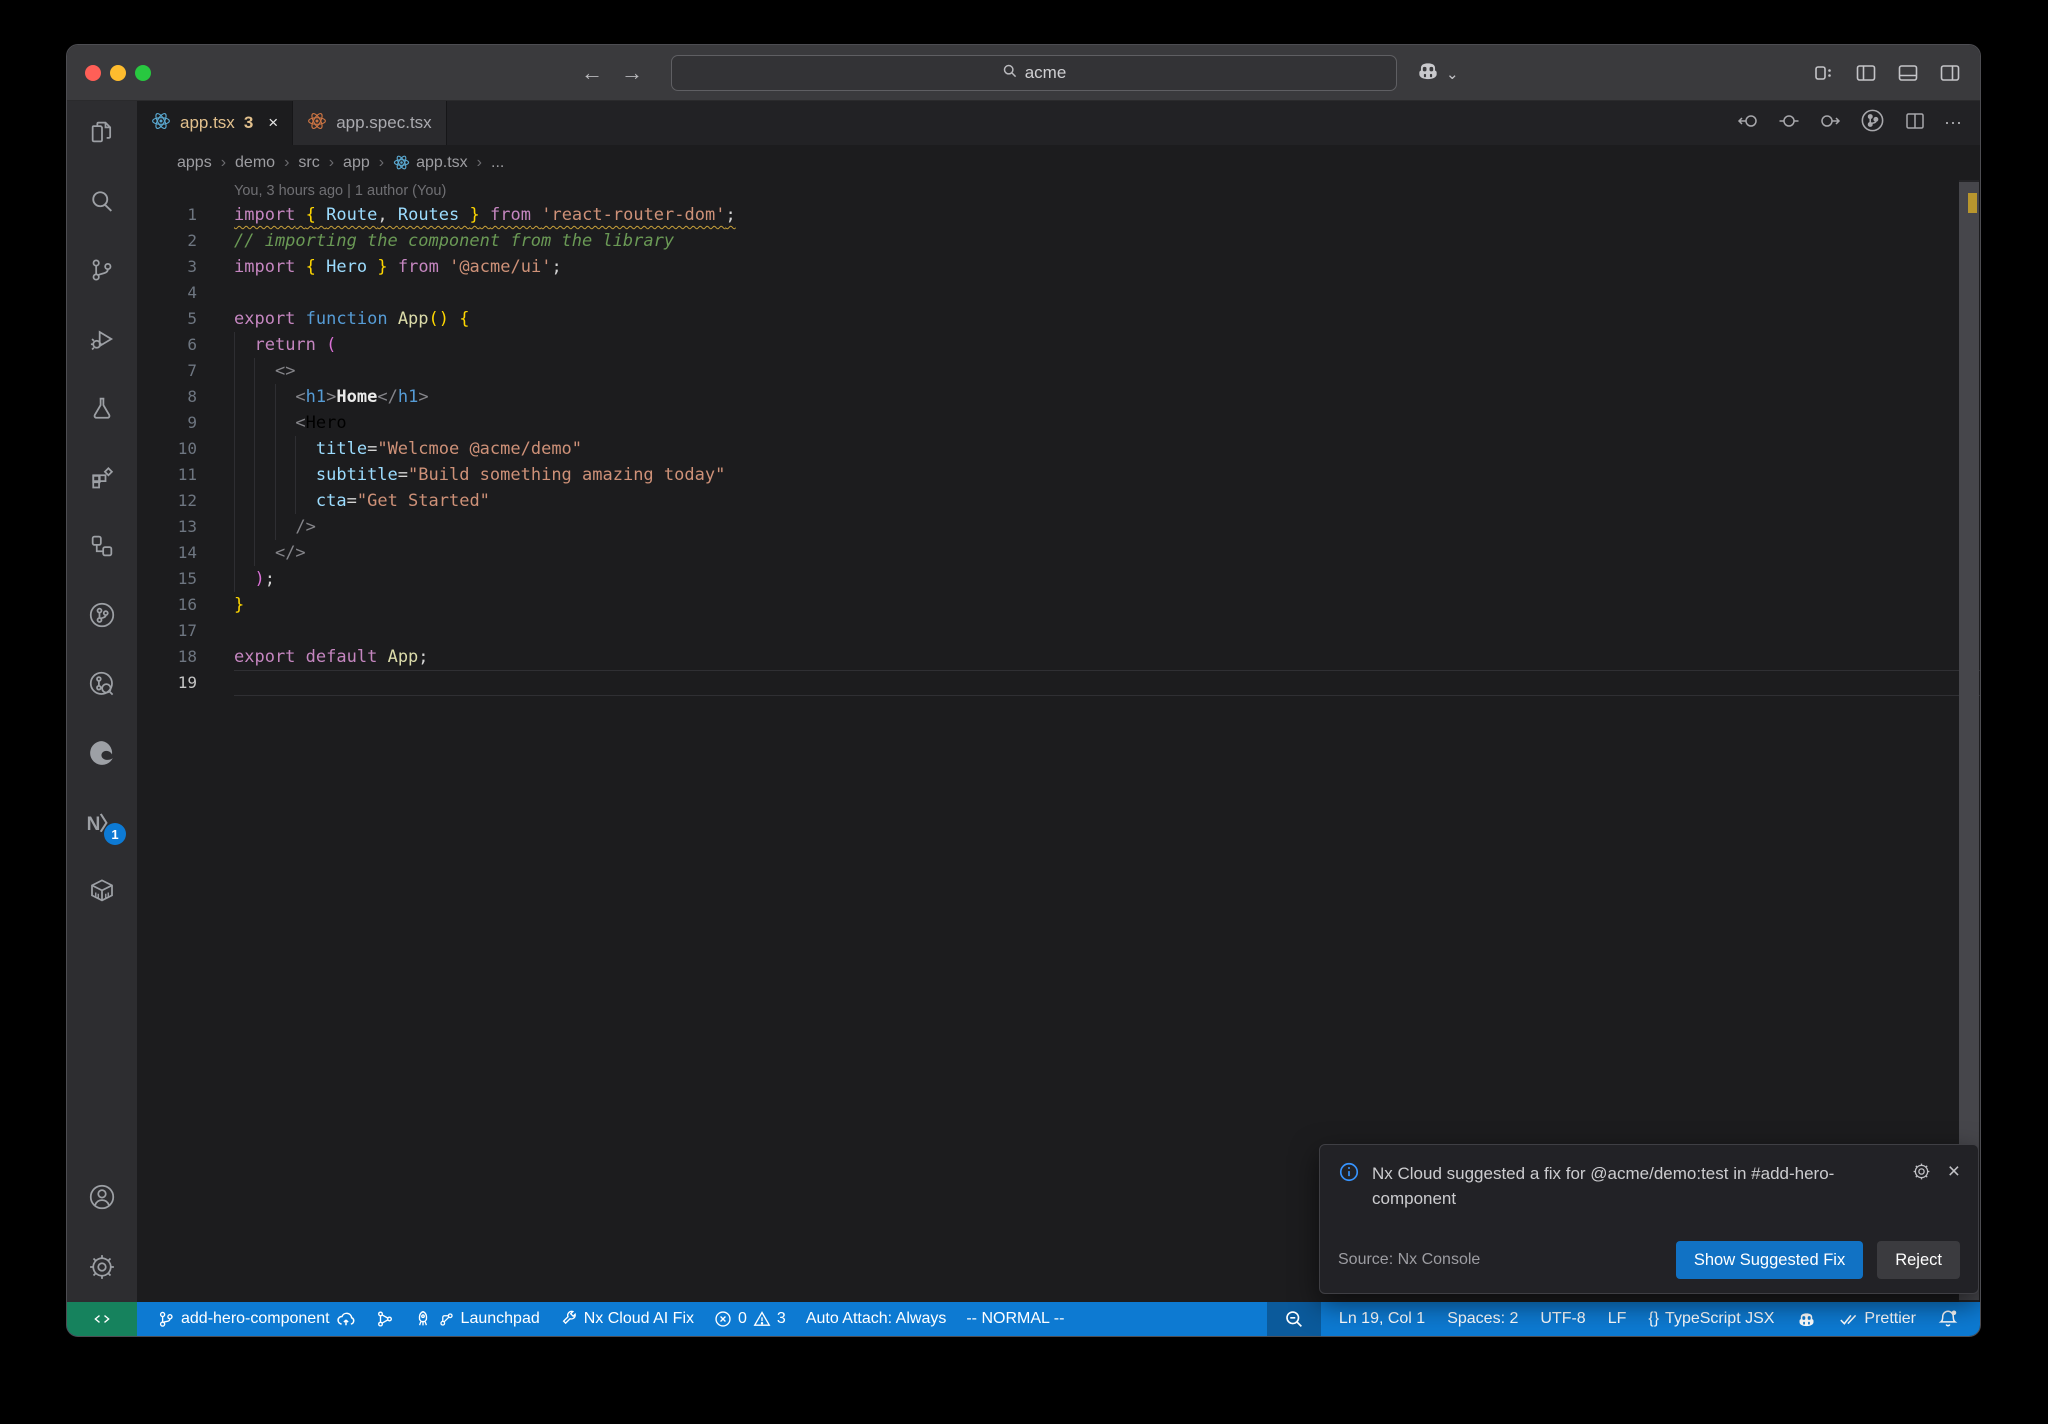  What do you see at coordinates (102, 477) in the screenshot?
I see `extensions-icon` at bounding box center [102, 477].